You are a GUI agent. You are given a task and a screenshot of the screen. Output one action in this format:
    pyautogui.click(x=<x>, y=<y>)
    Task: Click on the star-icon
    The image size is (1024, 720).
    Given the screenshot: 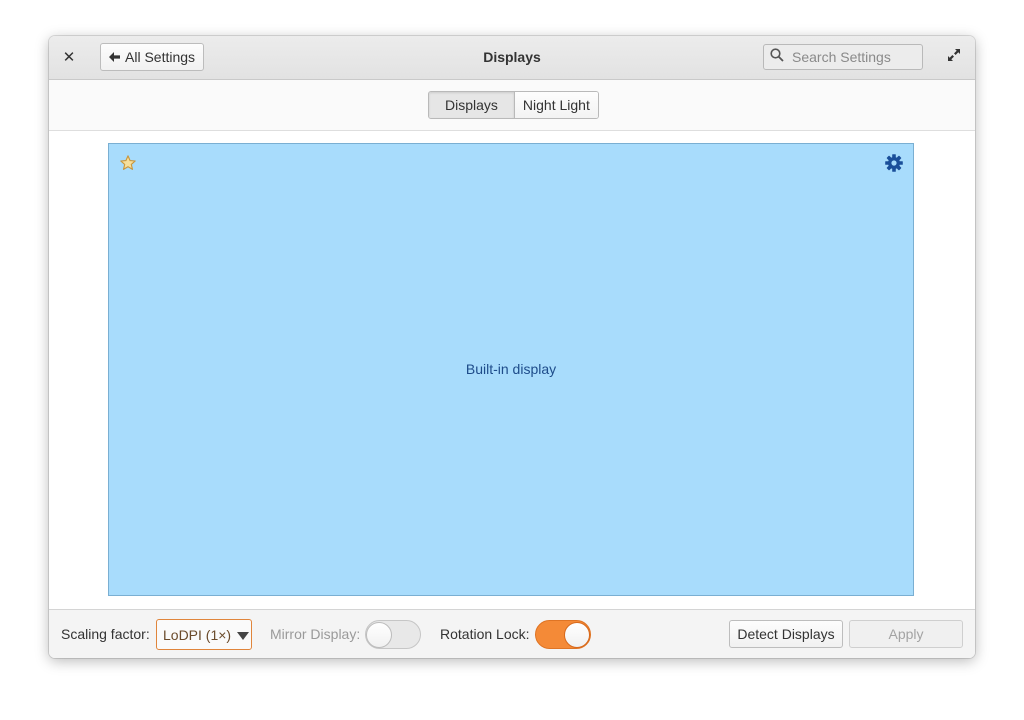 What is the action you would take?
    pyautogui.click(x=128, y=163)
    